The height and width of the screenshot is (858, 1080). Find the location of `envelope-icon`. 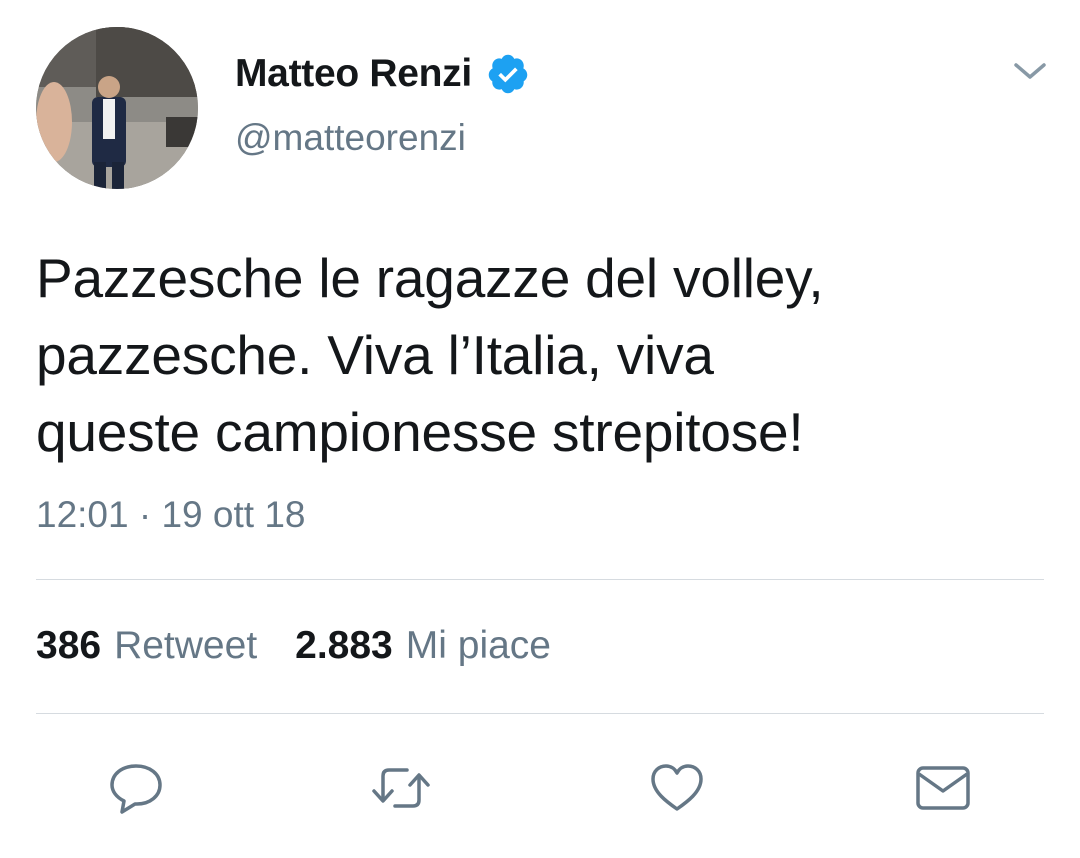

envelope-icon is located at coordinates (943, 788).